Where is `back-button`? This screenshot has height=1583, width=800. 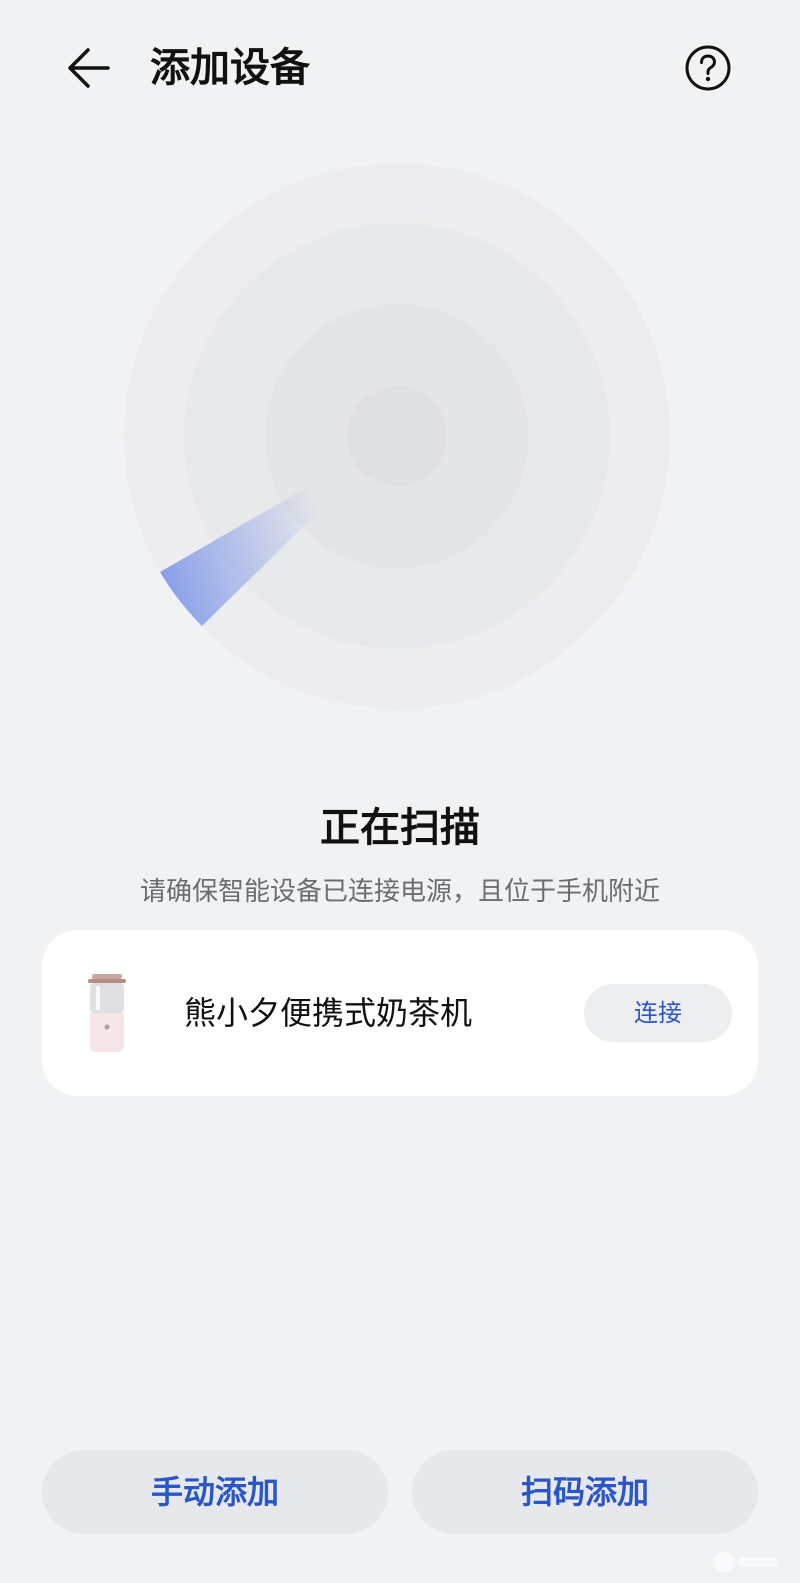 back-button is located at coordinates (90, 68).